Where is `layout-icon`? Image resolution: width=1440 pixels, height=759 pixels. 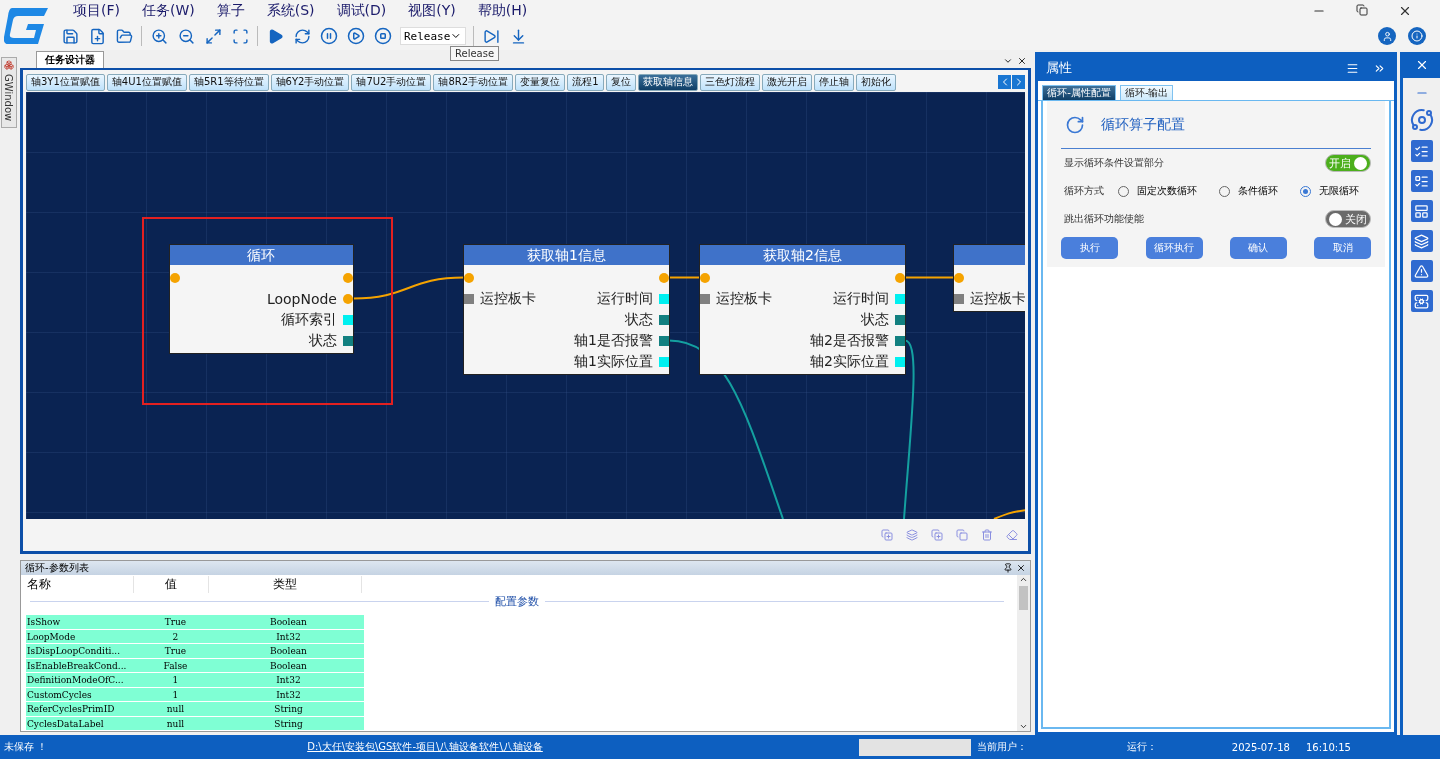
layout-icon is located at coordinates (1421, 211).